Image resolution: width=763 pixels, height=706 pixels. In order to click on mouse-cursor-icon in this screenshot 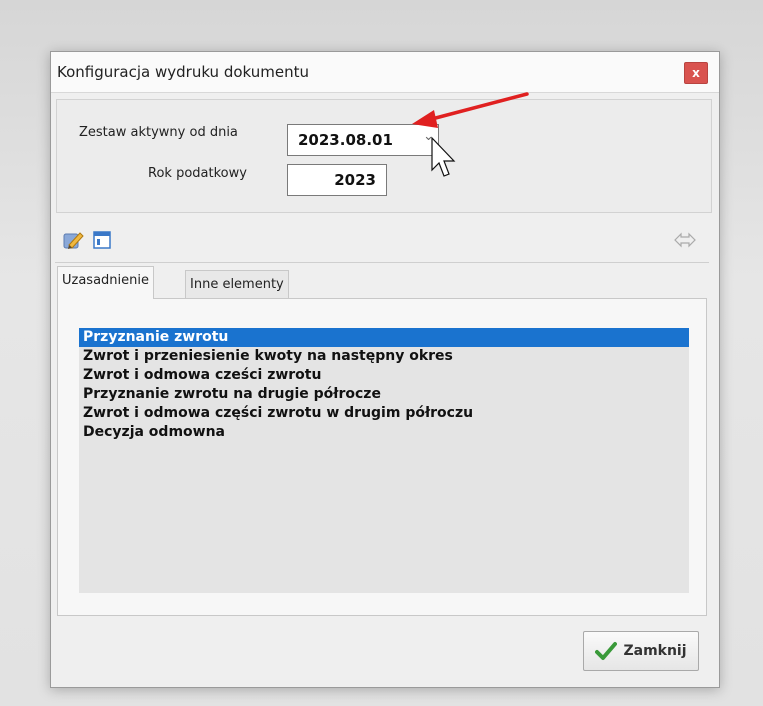, I will do `click(443, 156)`.